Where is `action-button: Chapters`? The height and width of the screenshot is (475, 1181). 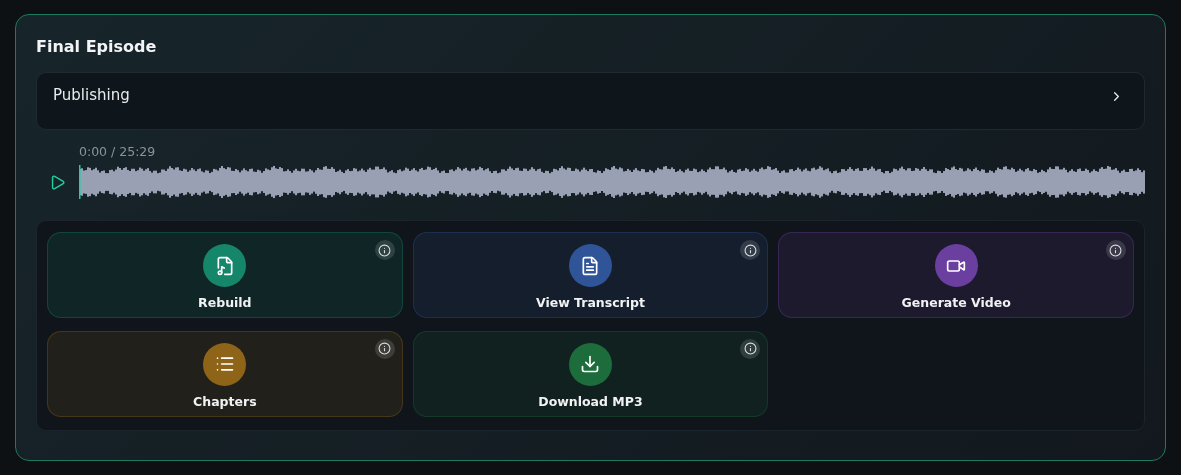 action-button: Chapters is located at coordinates (225, 373).